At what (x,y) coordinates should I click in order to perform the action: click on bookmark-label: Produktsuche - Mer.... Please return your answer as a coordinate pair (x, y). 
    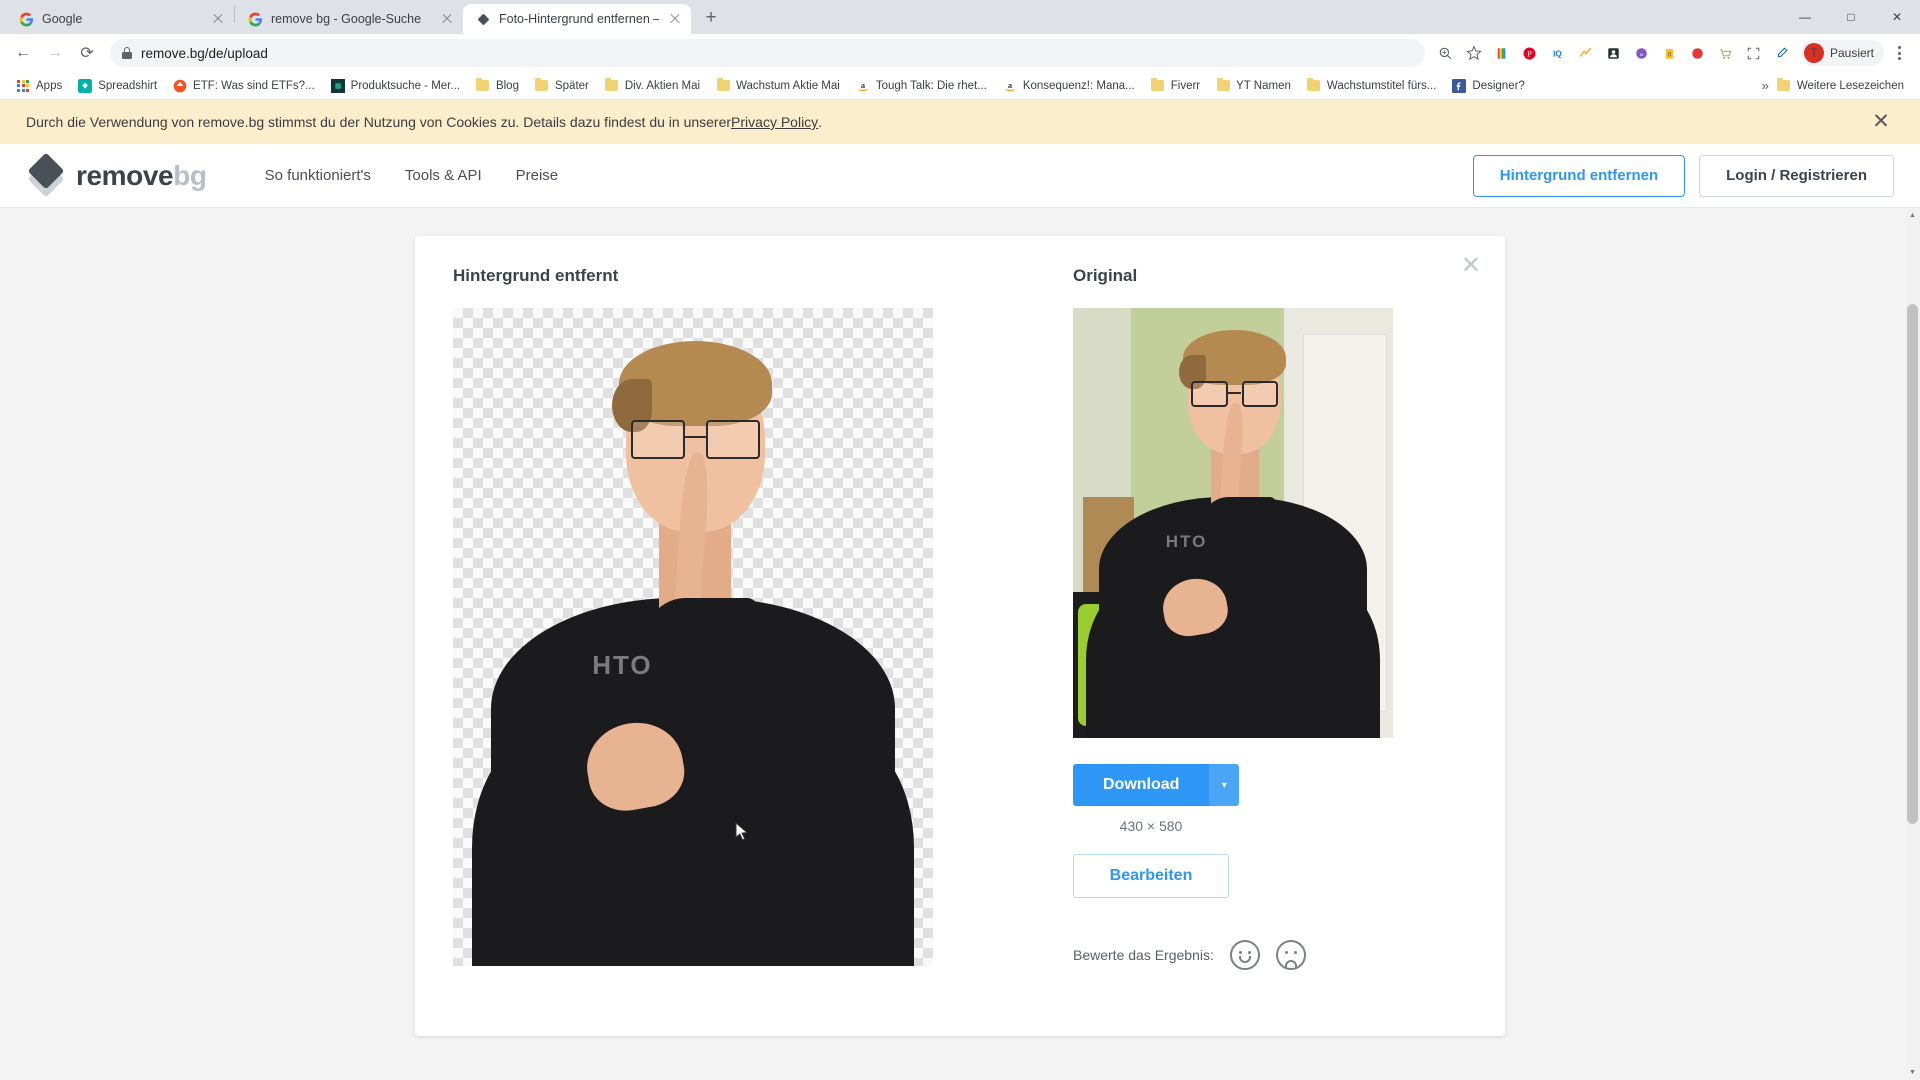
    Looking at the image, I should click on (405, 85).